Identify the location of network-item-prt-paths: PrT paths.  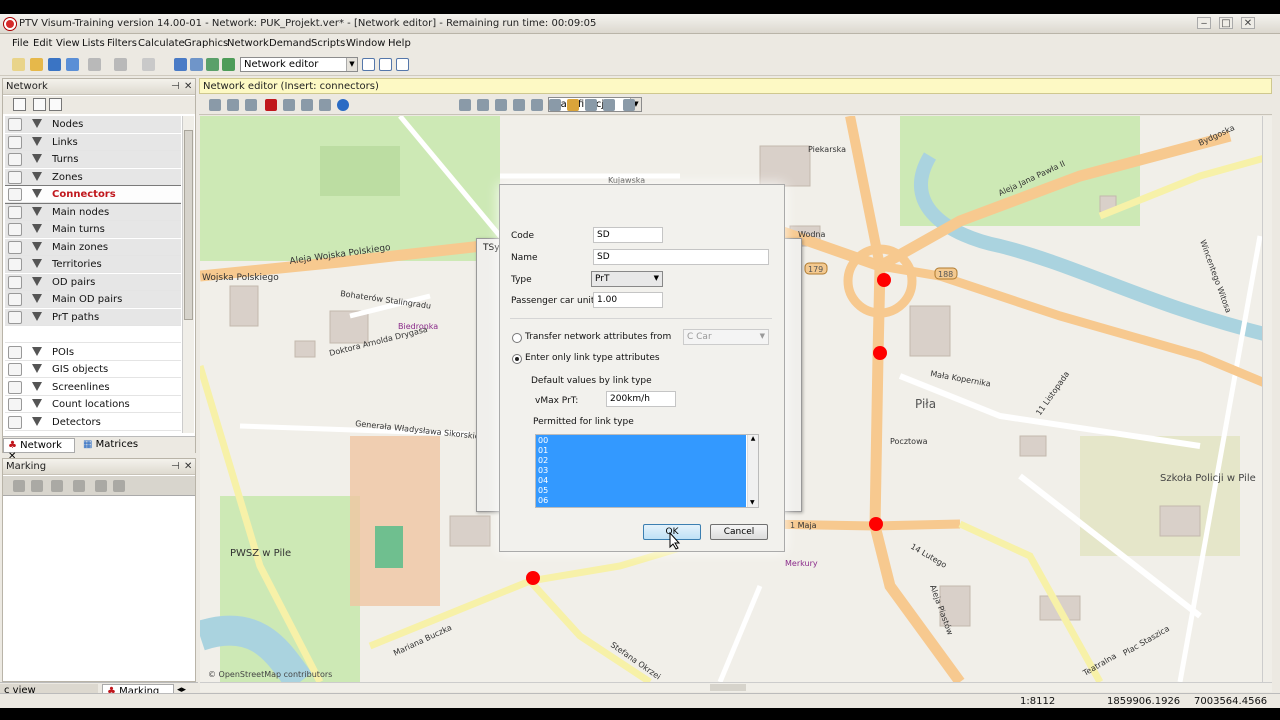
(93, 317).